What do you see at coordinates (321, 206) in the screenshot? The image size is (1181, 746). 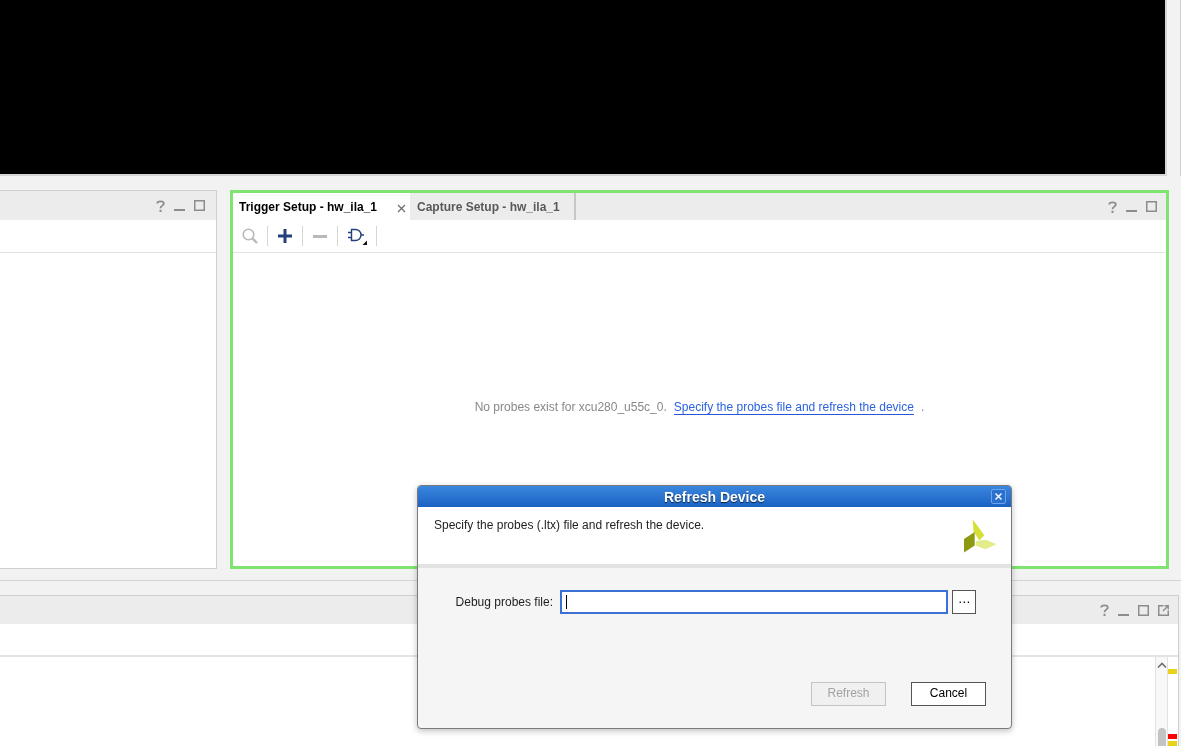 I see `panel-tab: Trigger Setup - hw_ila_1` at bounding box center [321, 206].